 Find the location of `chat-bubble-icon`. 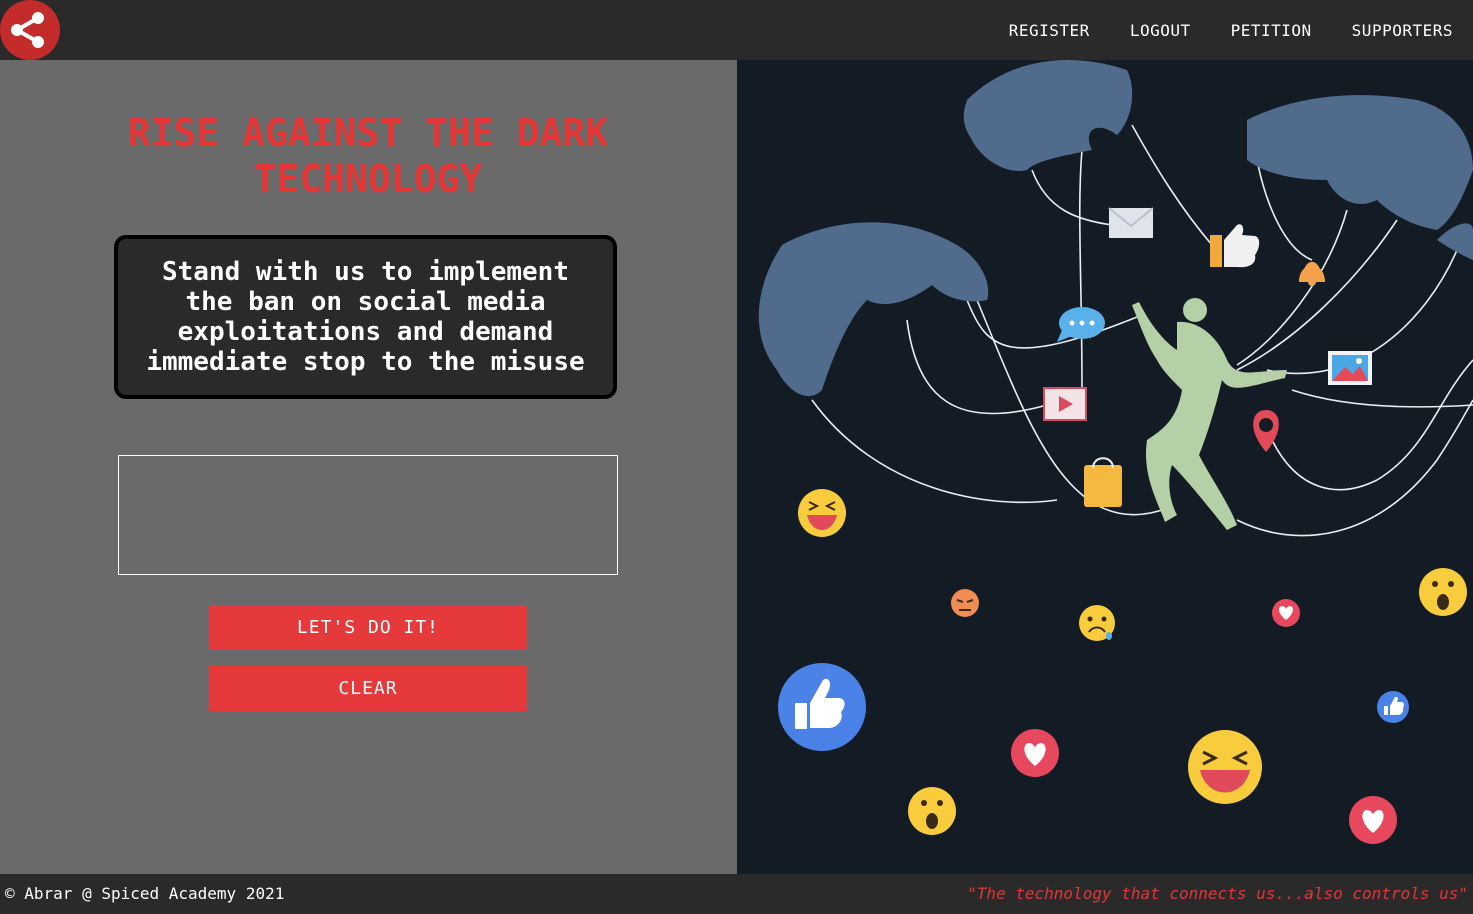

chat-bubble-icon is located at coordinates (1081, 324).